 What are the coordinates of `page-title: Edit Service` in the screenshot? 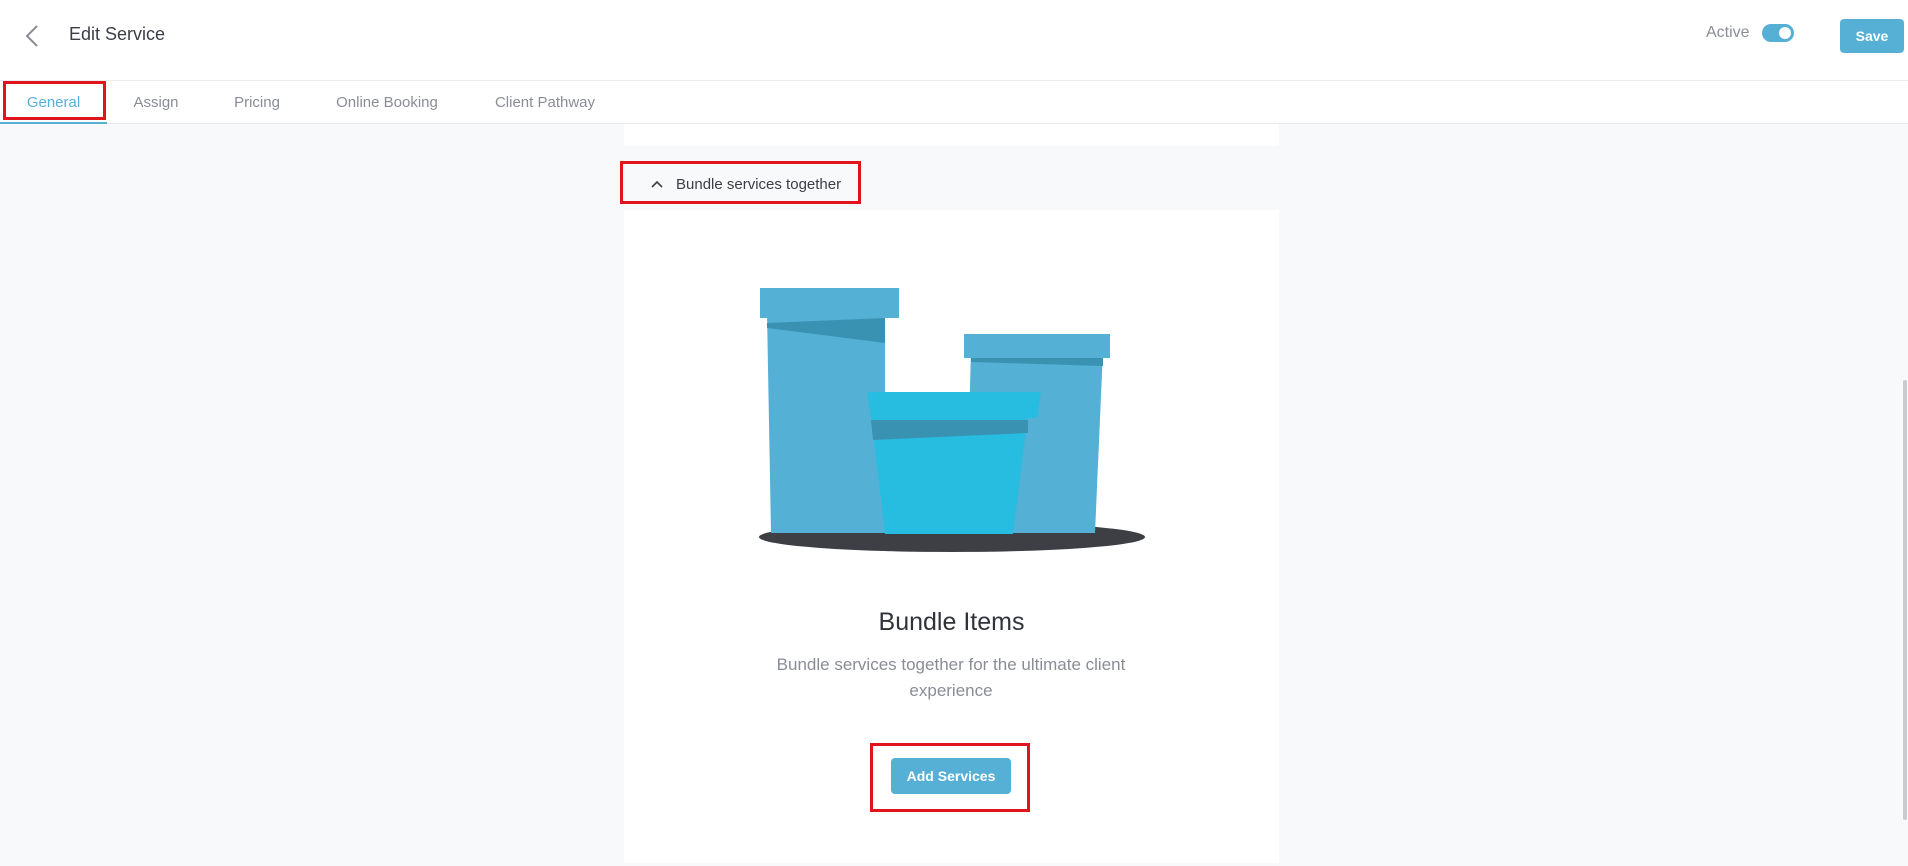 It's located at (117, 34).